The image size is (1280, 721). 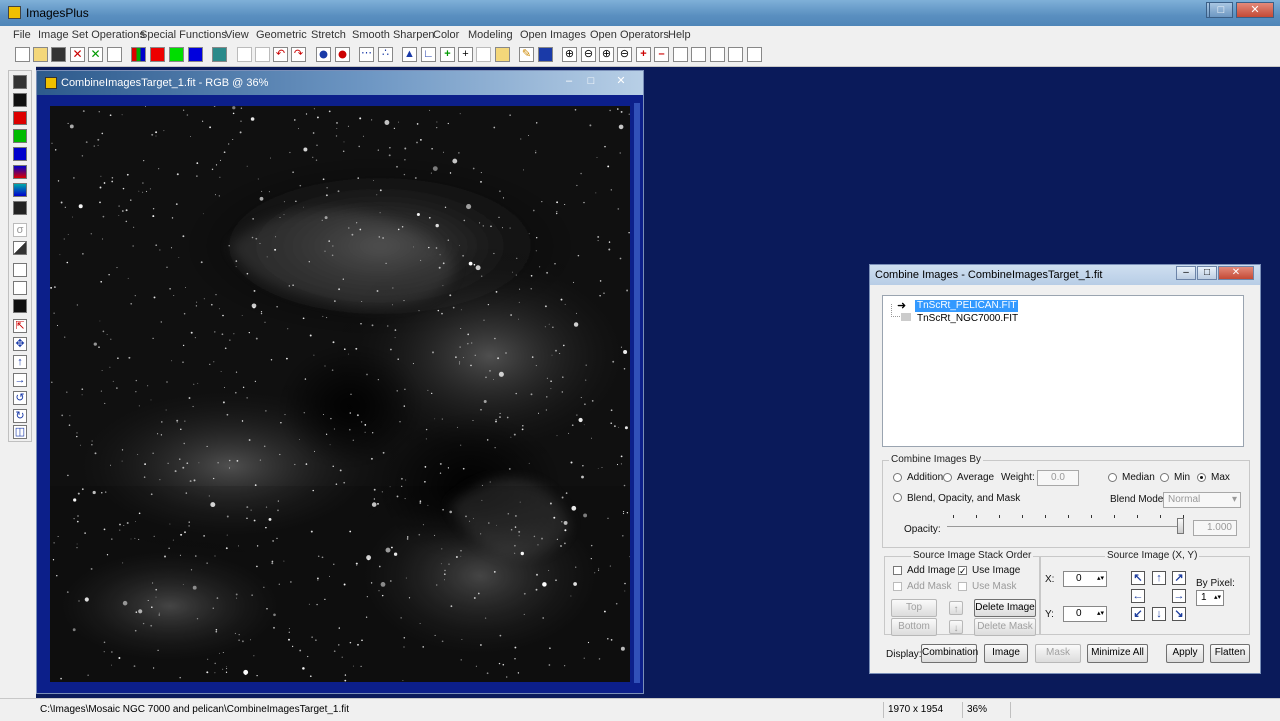 I want to click on tree-item-pelican: TnScRt_PELICAN.FIT, so click(x=967, y=306).